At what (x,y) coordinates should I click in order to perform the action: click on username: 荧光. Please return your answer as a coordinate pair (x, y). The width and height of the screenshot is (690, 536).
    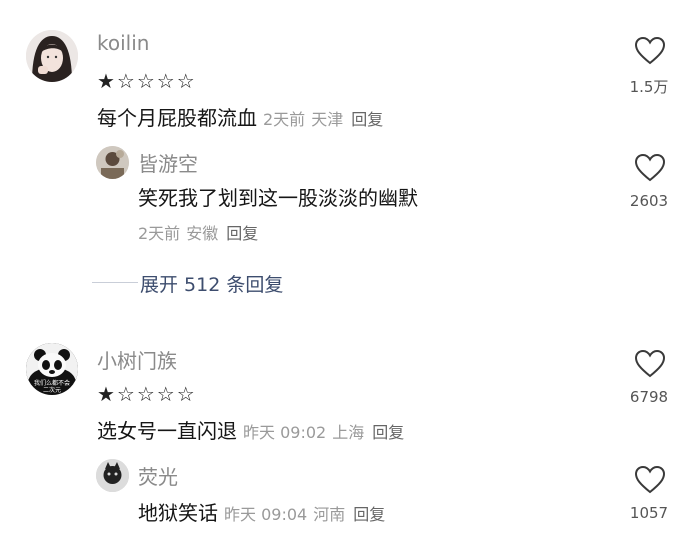
    Looking at the image, I should click on (158, 475).